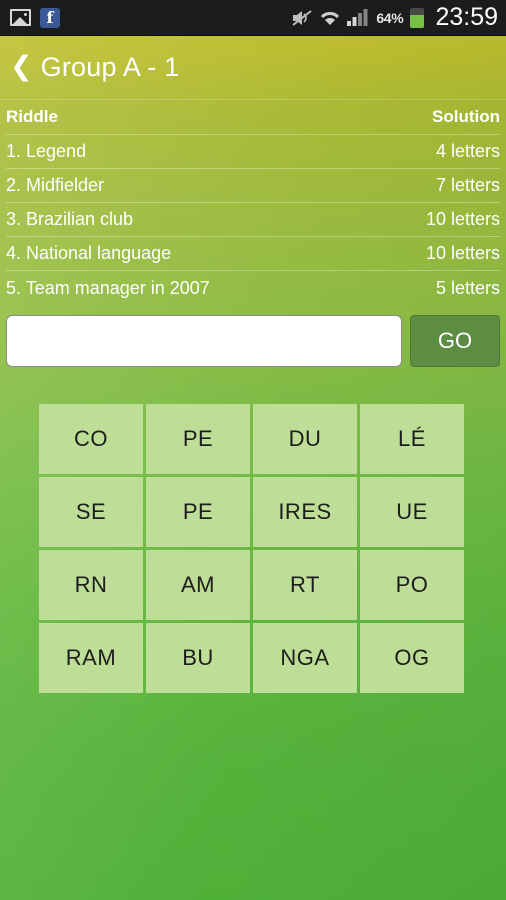 The height and width of the screenshot is (900, 506). Describe the element at coordinates (390, 17) in the screenshot. I see `battery-percent-label: 64%` at that location.